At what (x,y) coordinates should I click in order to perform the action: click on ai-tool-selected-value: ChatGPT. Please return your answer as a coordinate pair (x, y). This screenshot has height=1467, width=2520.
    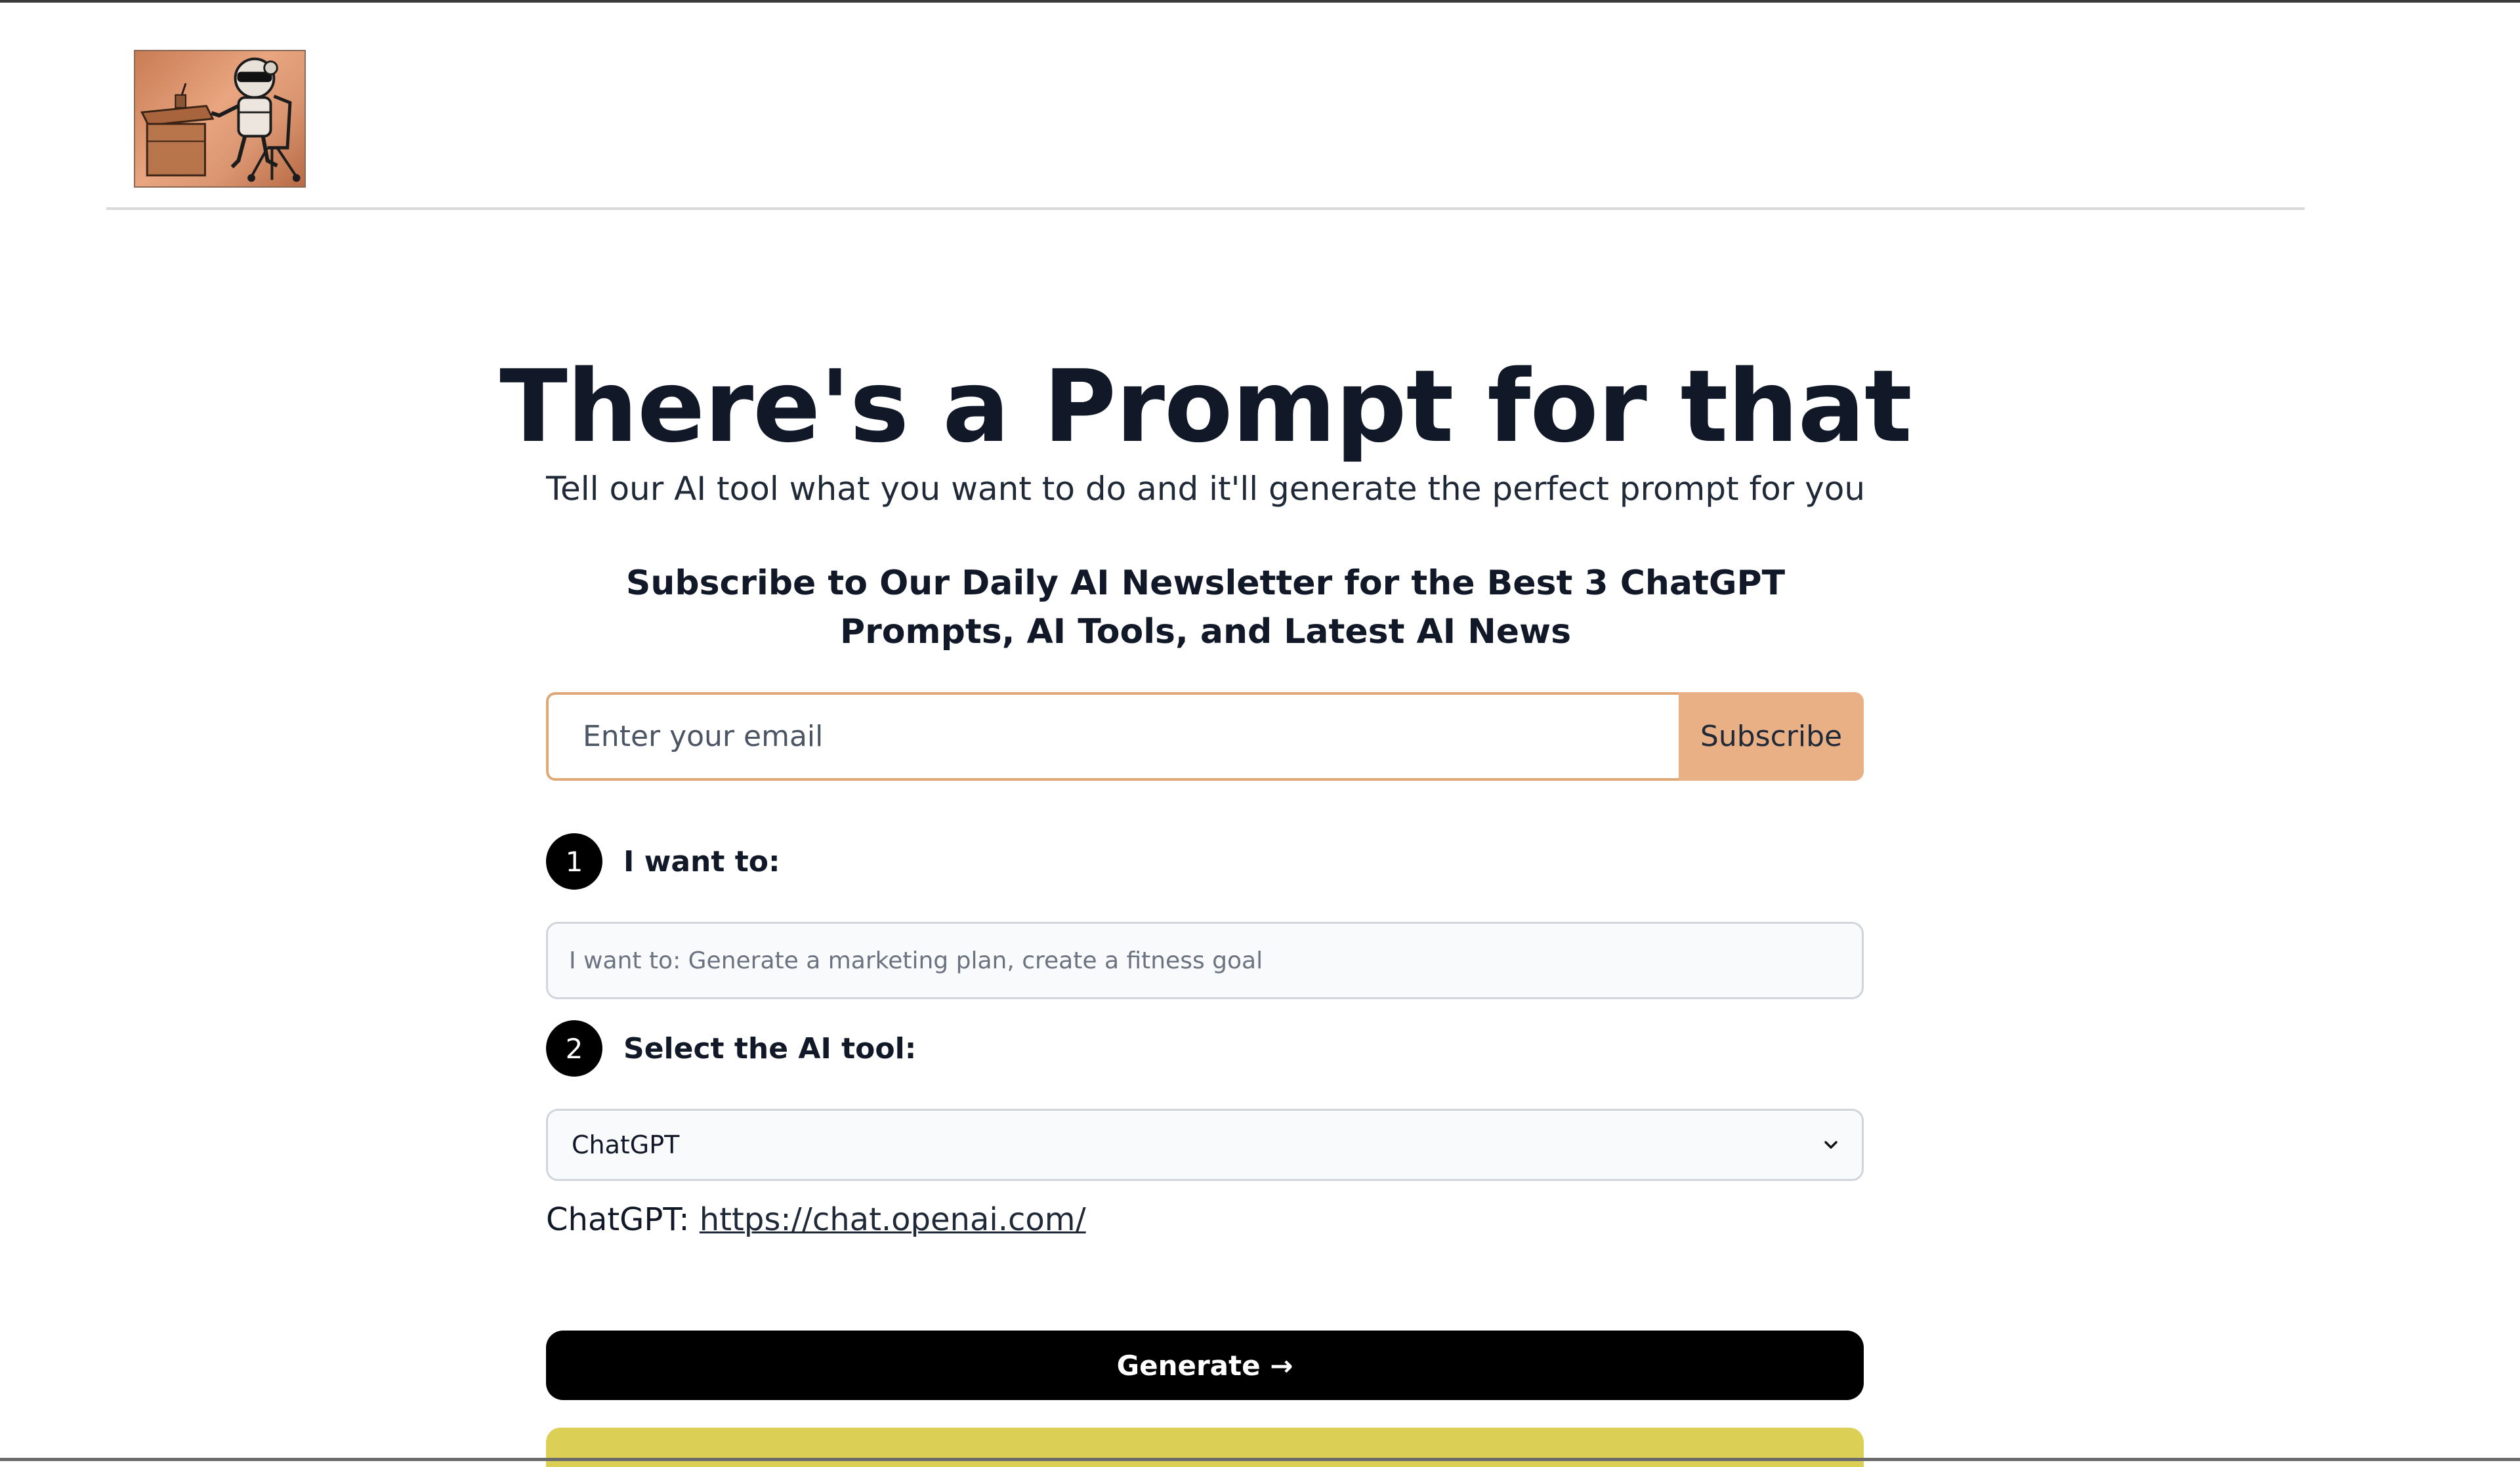
    Looking at the image, I should click on (626, 1144).